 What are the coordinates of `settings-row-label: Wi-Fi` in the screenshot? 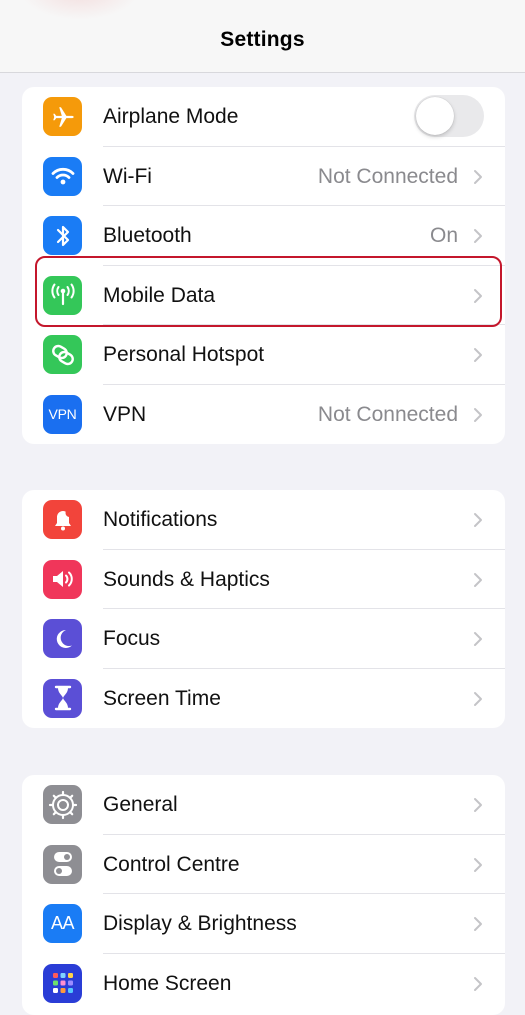 It's located at (127, 176).